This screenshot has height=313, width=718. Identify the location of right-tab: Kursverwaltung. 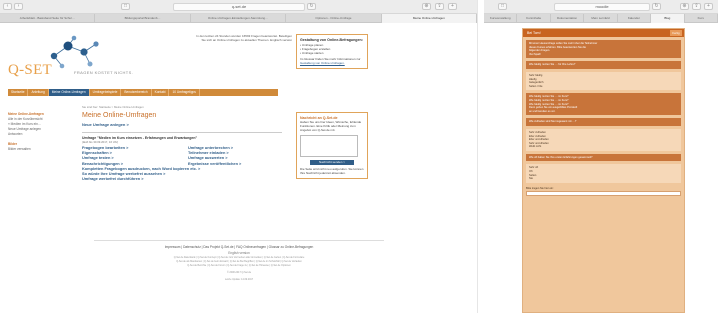
(501, 18).